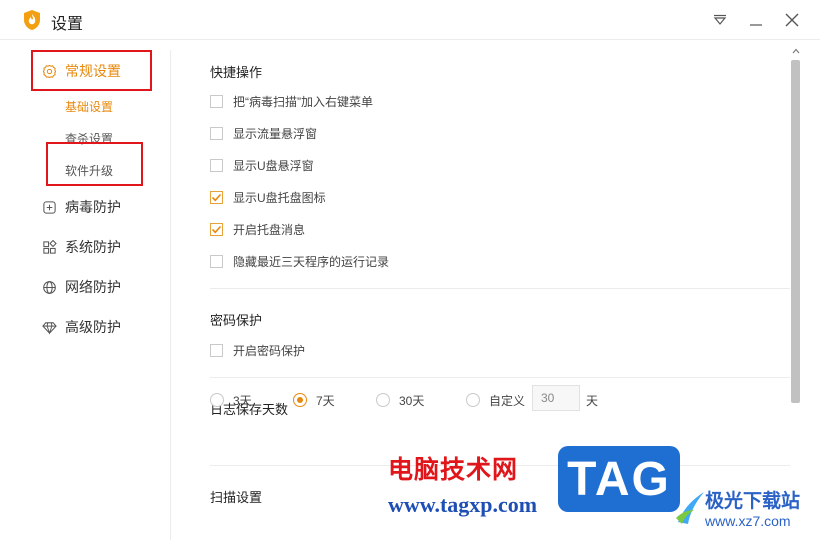 Image resolution: width=820 pixels, height=540 pixels. What do you see at coordinates (756, 25) in the screenshot?
I see `minimize-icon` at bounding box center [756, 25].